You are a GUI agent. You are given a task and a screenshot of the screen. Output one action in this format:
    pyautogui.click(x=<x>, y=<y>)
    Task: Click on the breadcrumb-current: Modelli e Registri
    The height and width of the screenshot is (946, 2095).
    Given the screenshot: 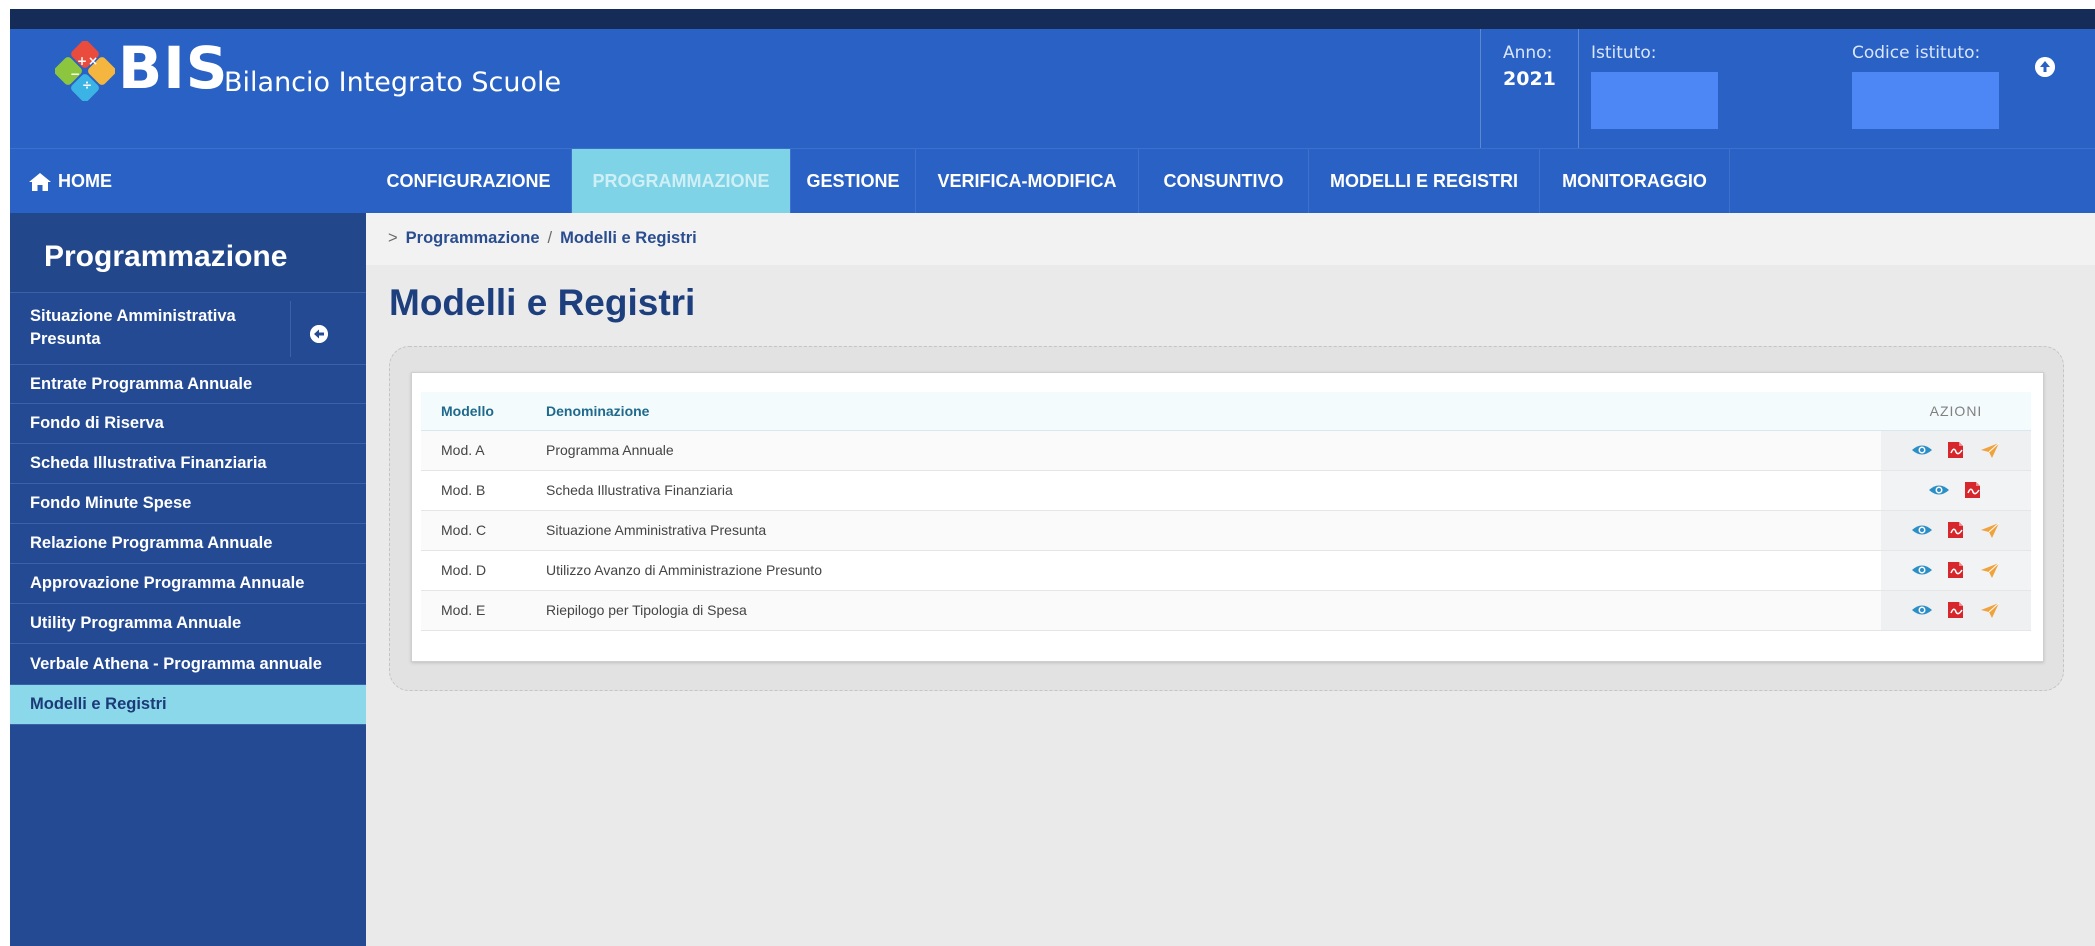 What is the action you would take?
    pyautogui.click(x=628, y=238)
    